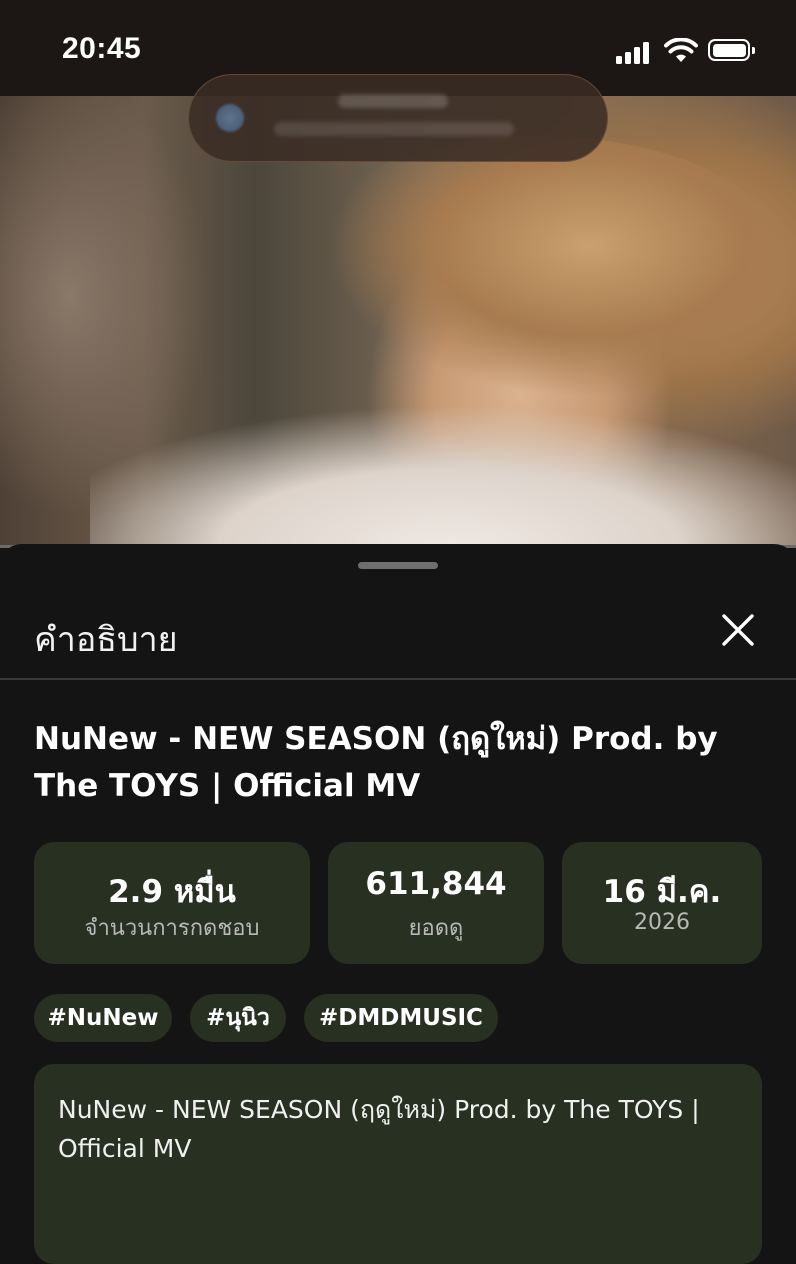 This screenshot has width=796, height=1264. Describe the element at coordinates (662, 922) in the screenshot. I see `stat-label: 2026` at that location.